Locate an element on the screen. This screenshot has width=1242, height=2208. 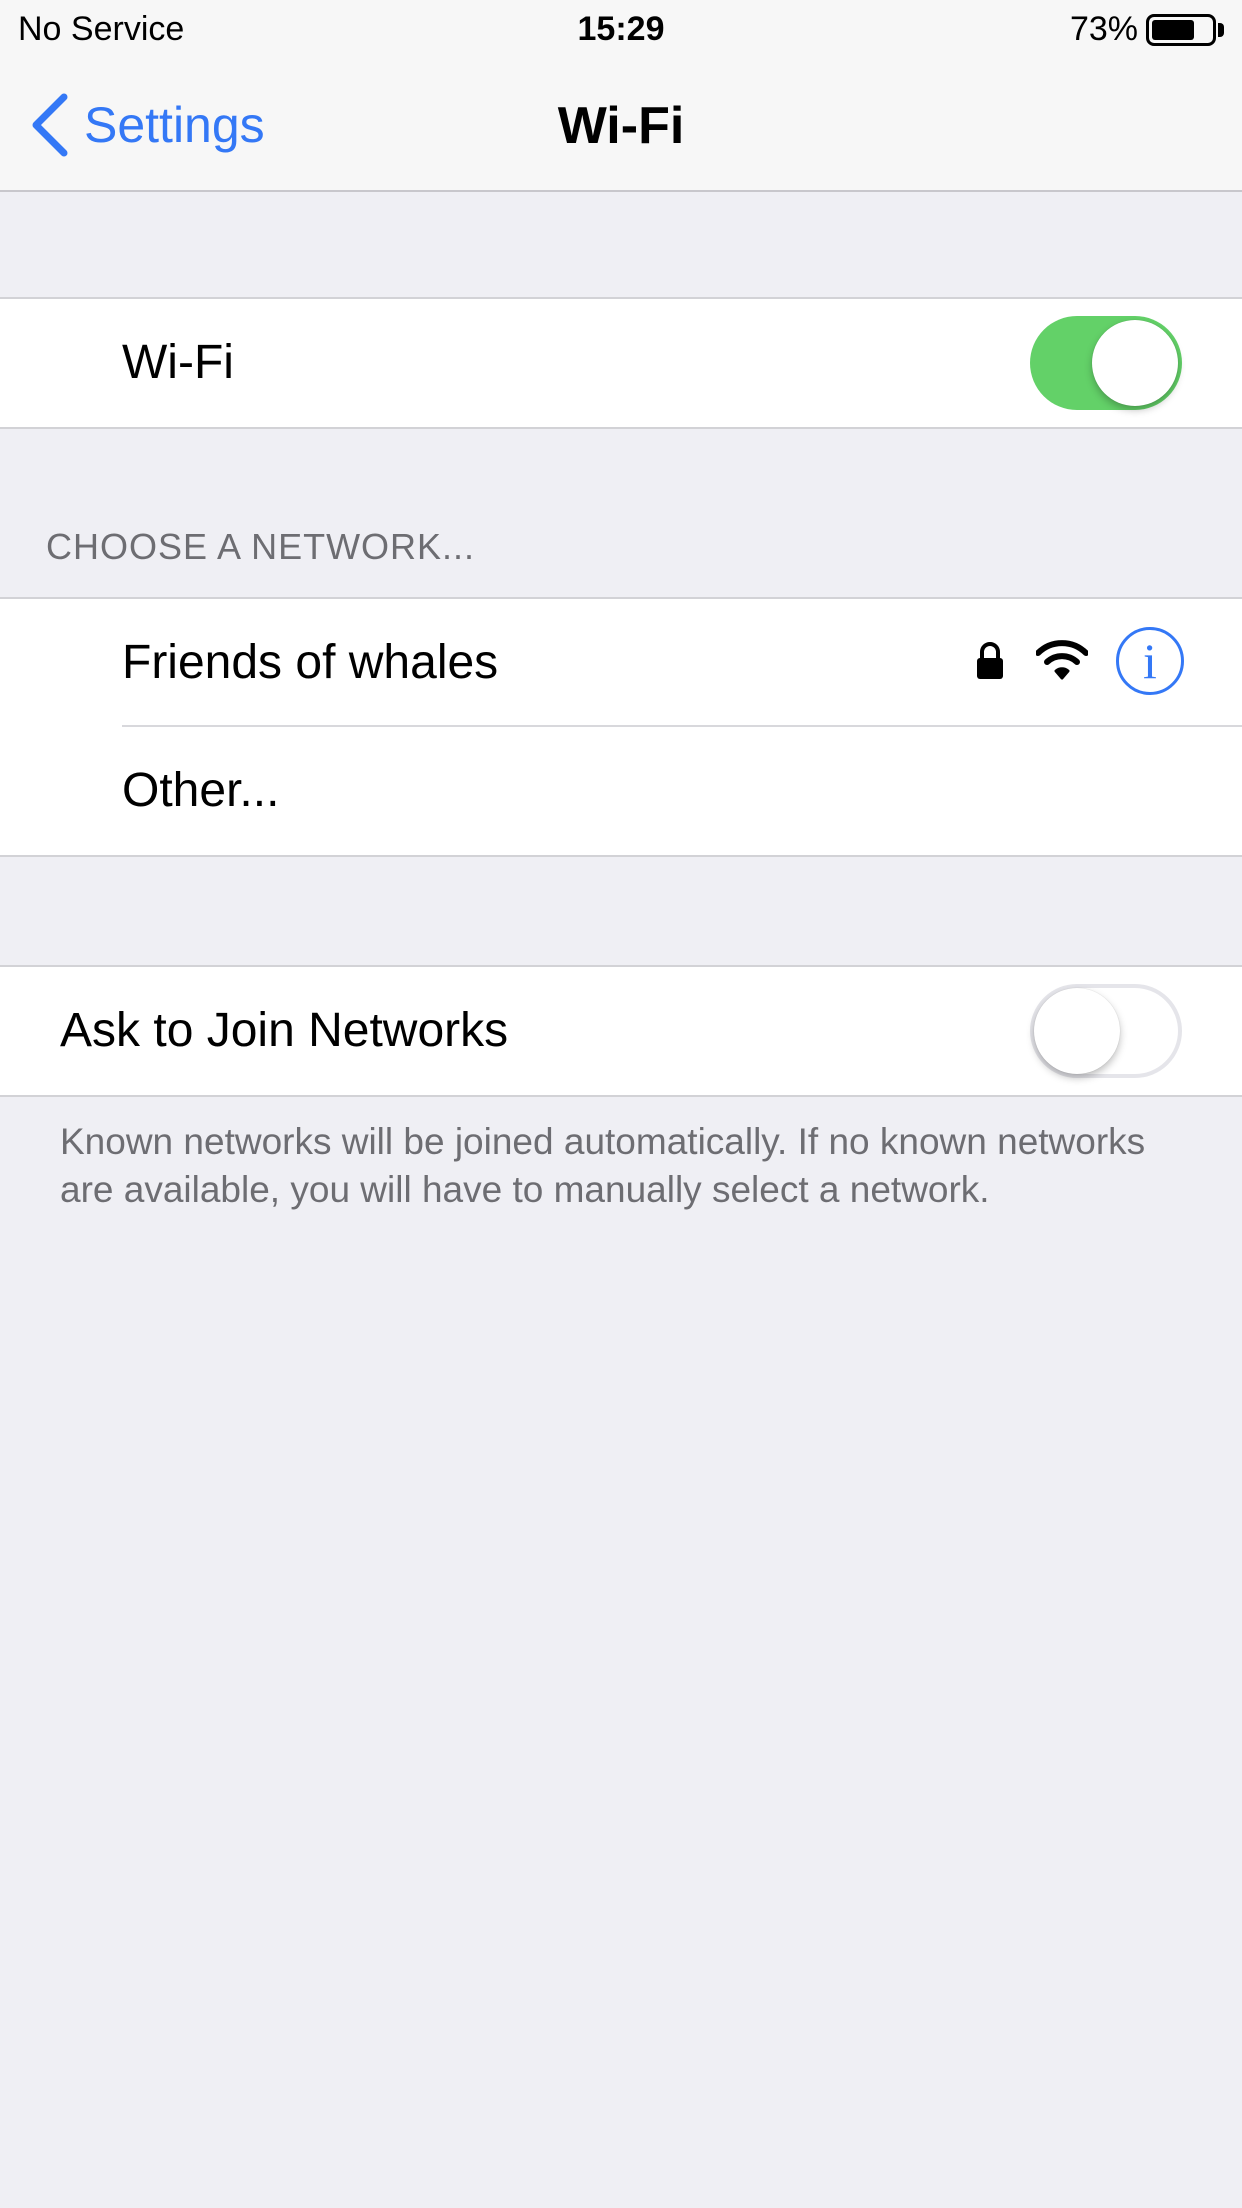
page-title: Wi-Fi is located at coordinates (621, 126).